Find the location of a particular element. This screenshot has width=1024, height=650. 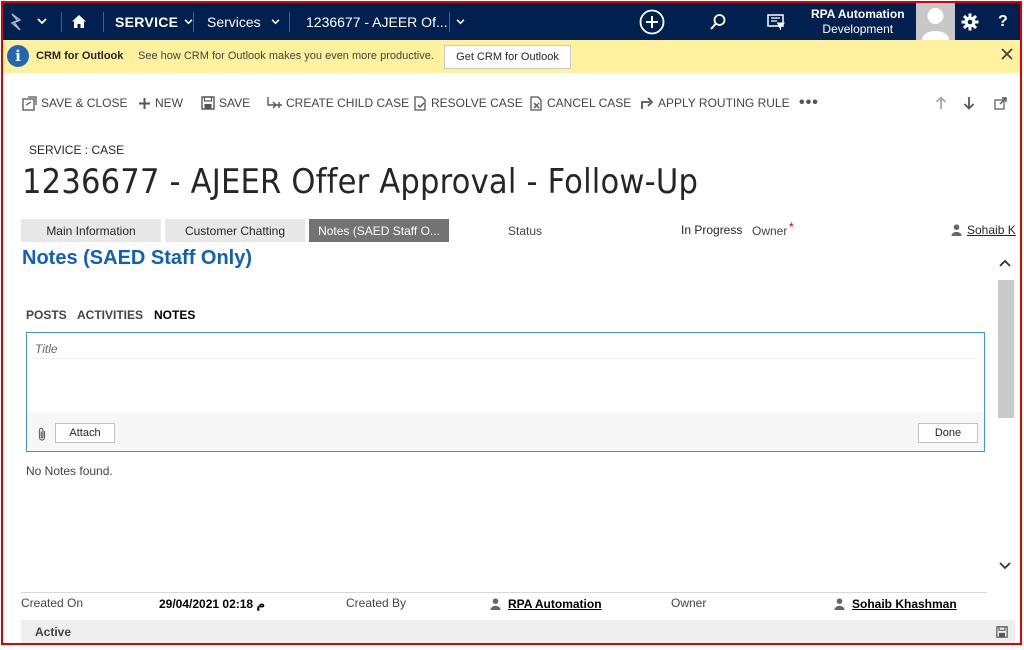

created-by-link: RPA Automation is located at coordinates (546, 604).